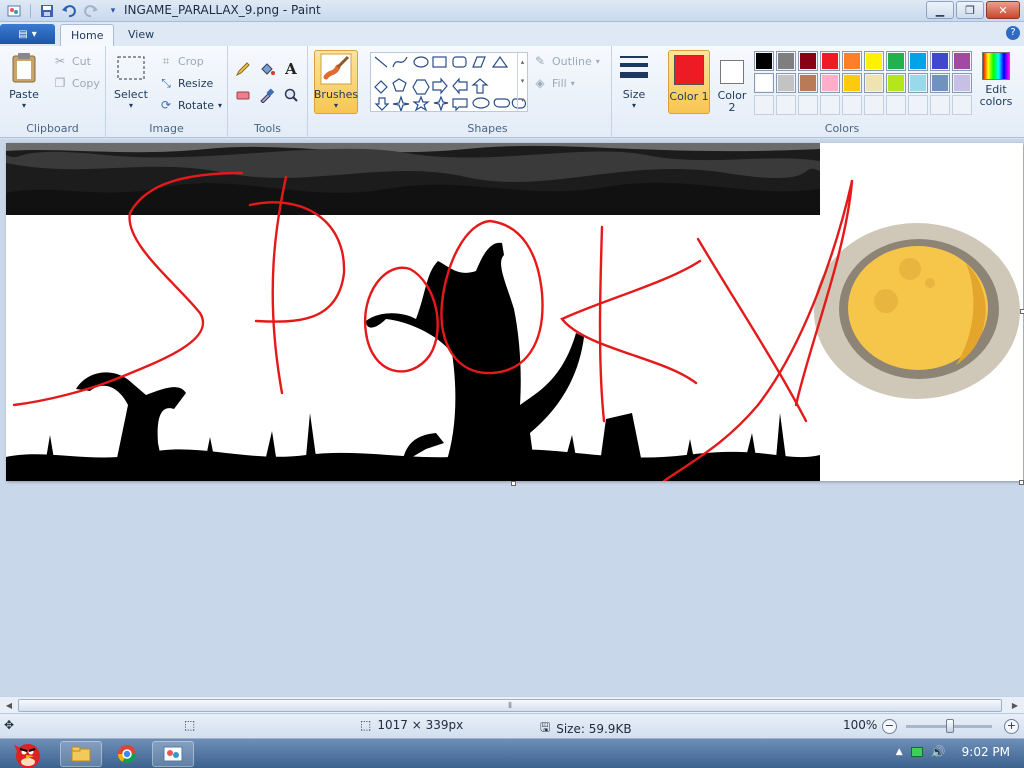 Image resolution: width=1024 pixels, height=768 pixels. What do you see at coordinates (553, 83) in the screenshot?
I see `fill-button: ◈ Fill ▾` at bounding box center [553, 83].